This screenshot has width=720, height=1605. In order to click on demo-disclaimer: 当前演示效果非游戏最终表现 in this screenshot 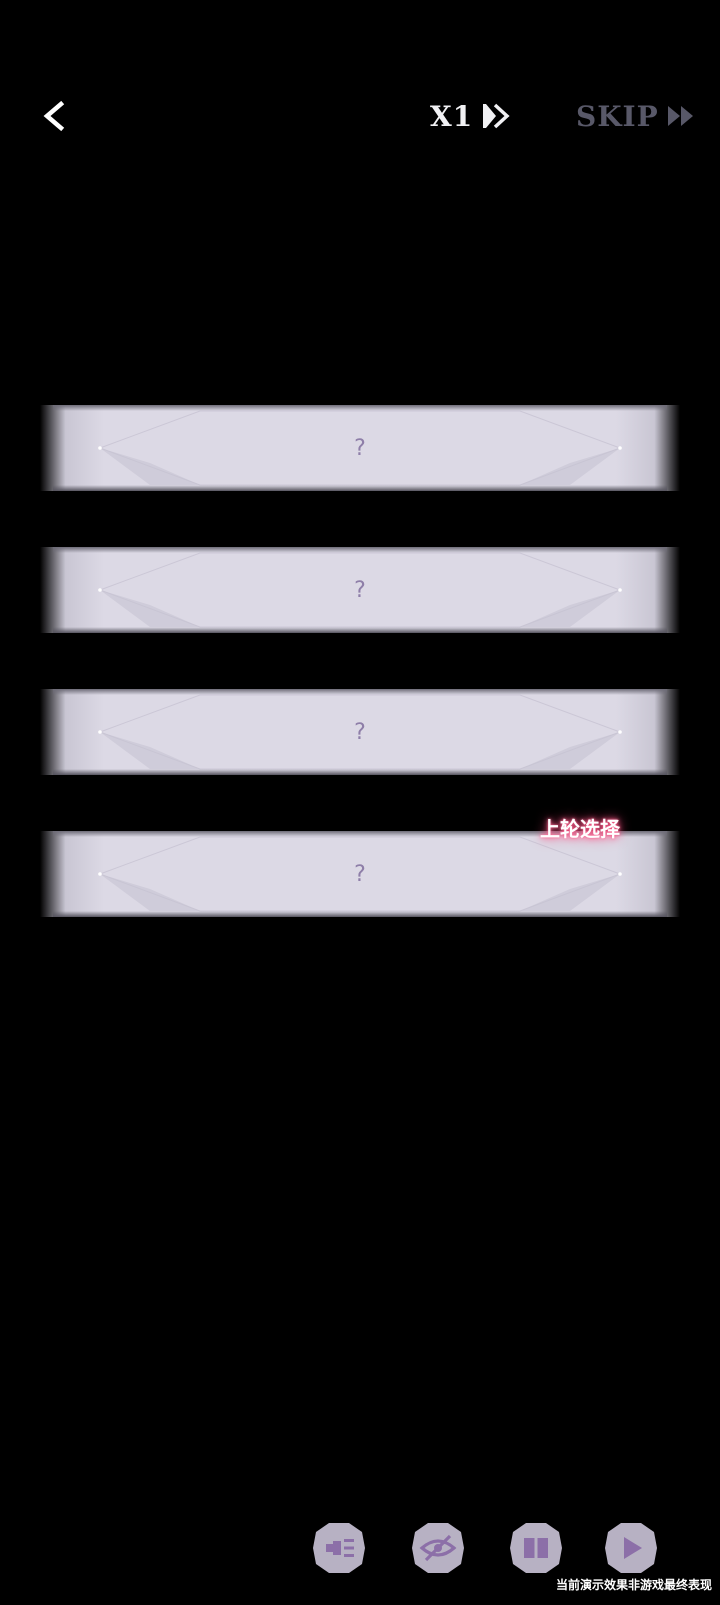, I will do `click(633, 1585)`.